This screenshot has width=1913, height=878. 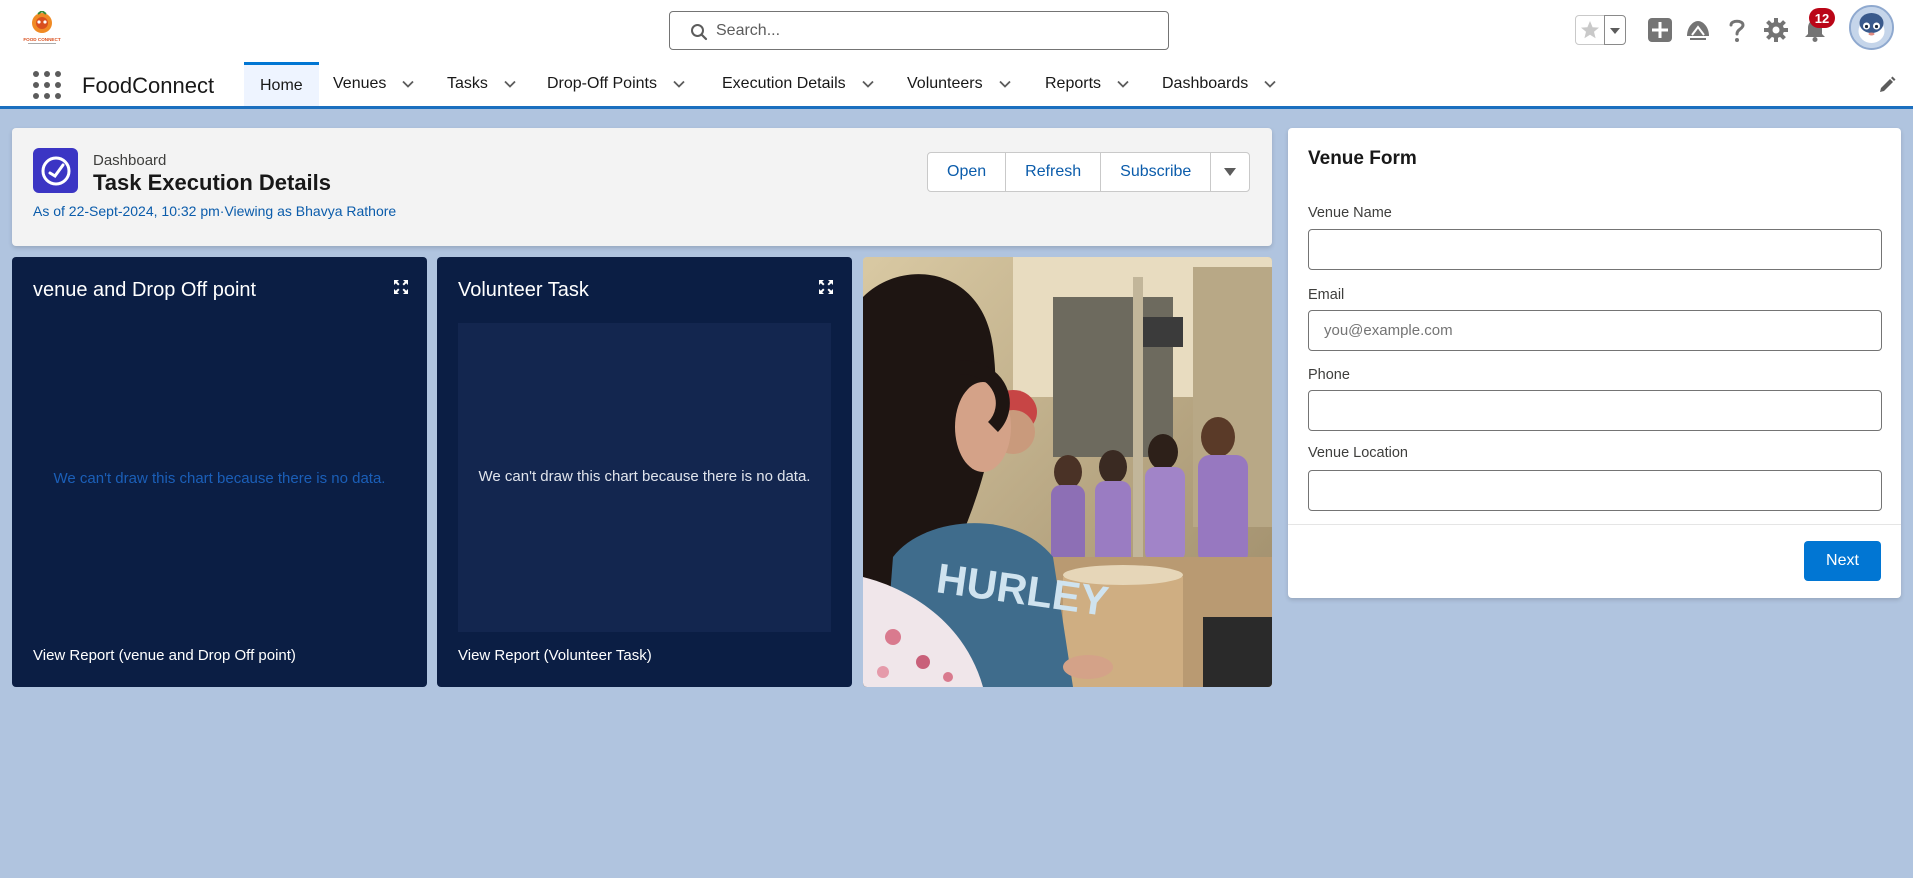 I want to click on tab-label: Execution Details, so click(x=784, y=83).